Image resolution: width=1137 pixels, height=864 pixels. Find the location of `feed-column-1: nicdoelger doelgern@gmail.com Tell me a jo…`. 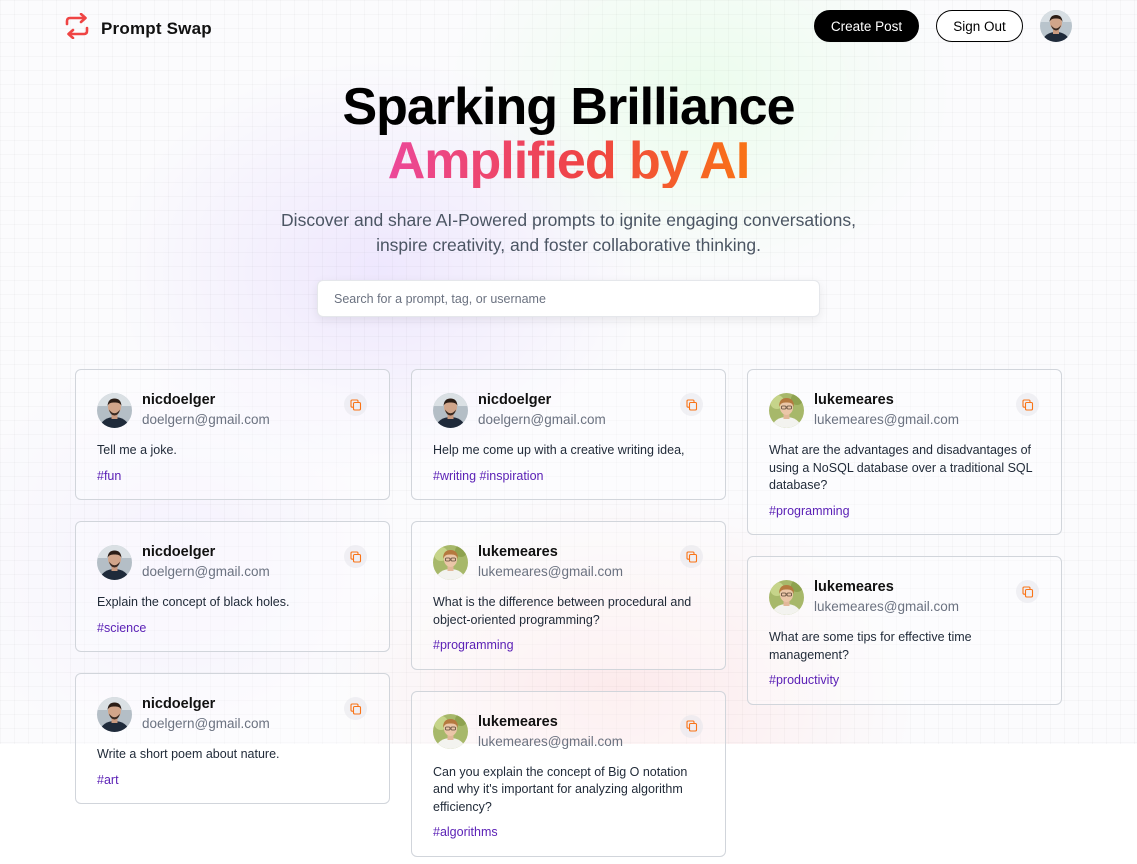

feed-column-1: nicdoelger doelgern@gmail.com Tell me a jo… is located at coordinates (232, 586).